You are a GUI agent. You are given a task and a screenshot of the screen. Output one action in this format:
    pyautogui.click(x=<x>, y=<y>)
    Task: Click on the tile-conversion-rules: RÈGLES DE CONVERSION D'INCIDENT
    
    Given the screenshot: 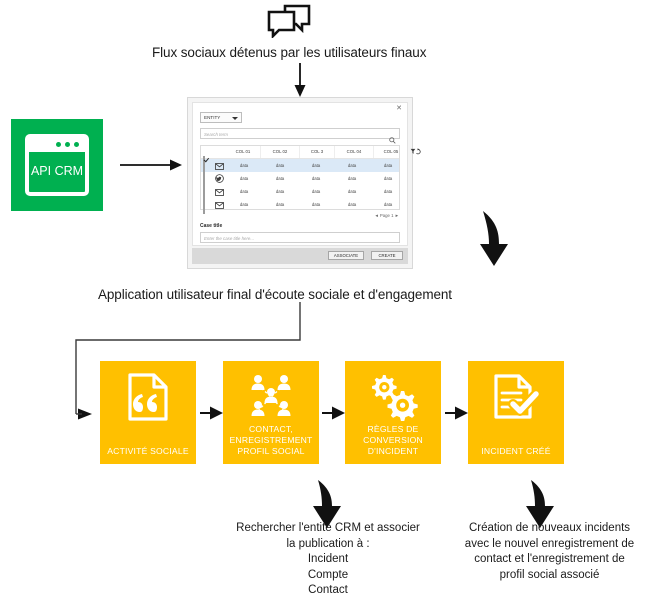 What is the action you would take?
    pyautogui.click(x=393, y=412)
    